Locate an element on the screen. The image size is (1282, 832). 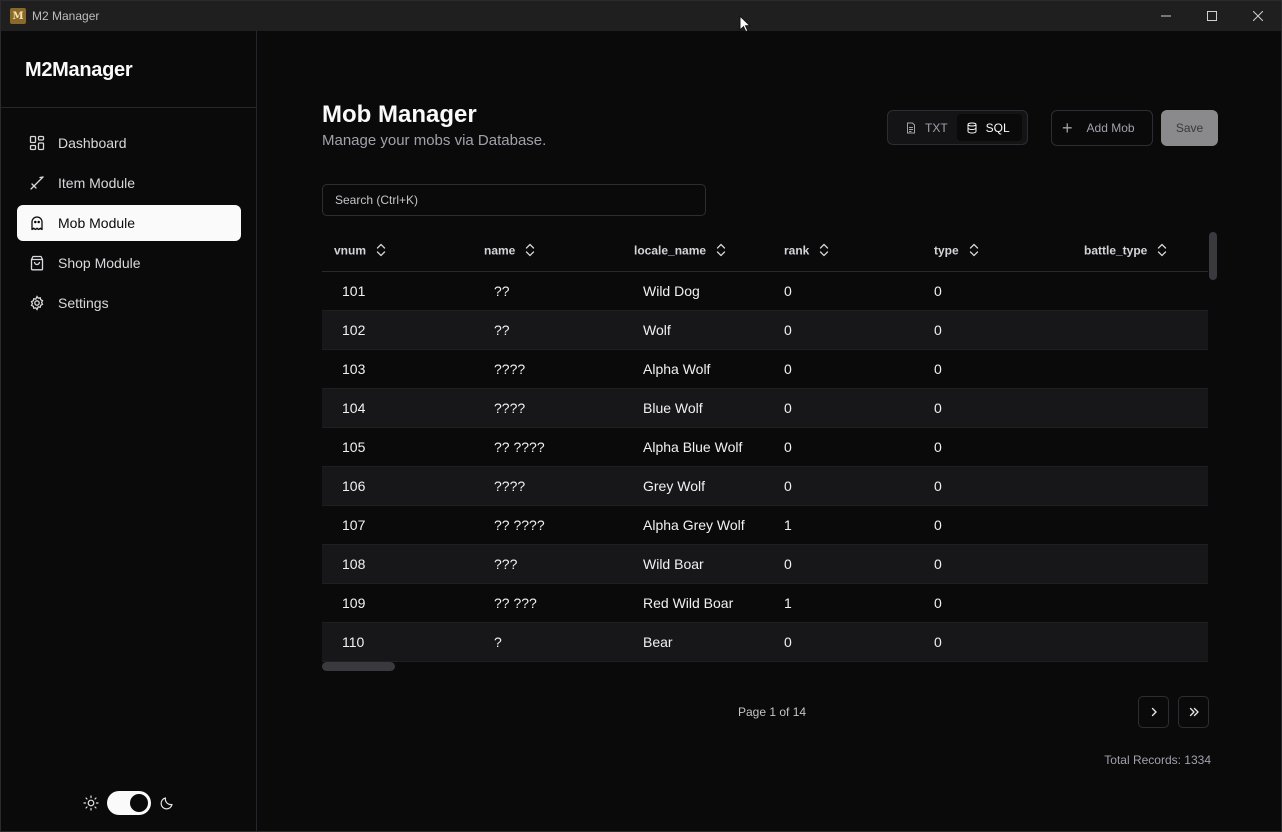
save-button: Save is located at coordinates (1189, 128).